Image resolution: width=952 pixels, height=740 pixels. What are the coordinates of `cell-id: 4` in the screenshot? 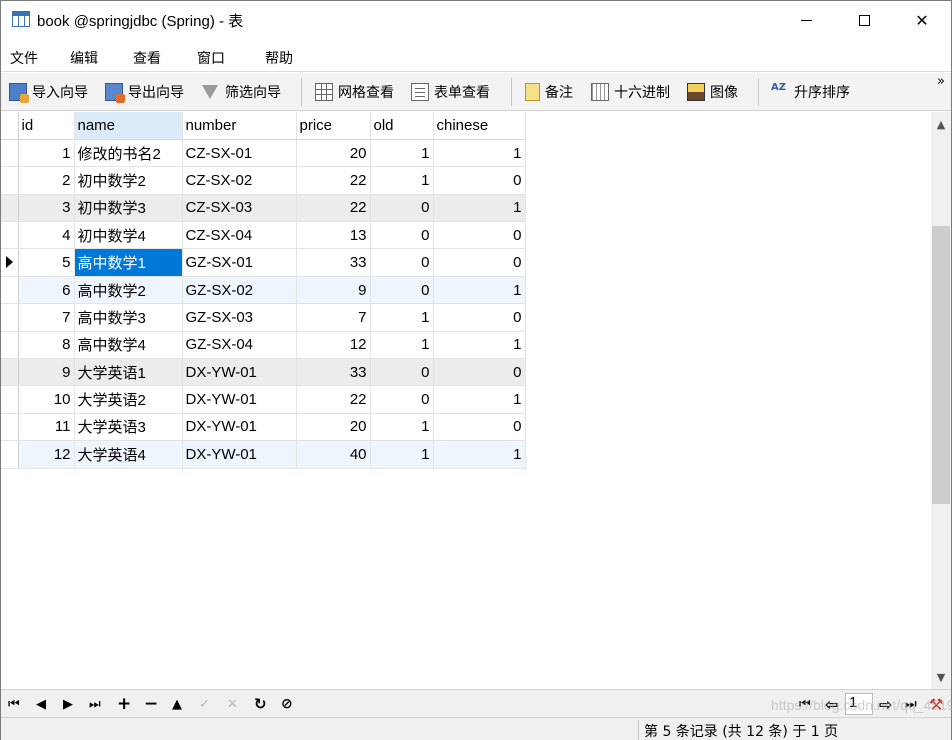 It's located at (46, 235).